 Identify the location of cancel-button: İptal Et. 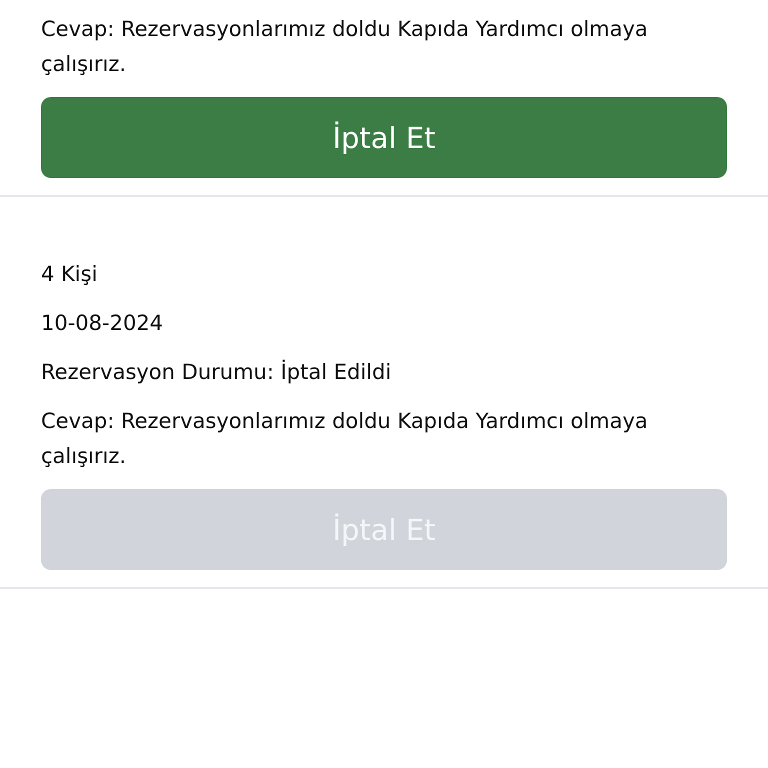
(384, 137).